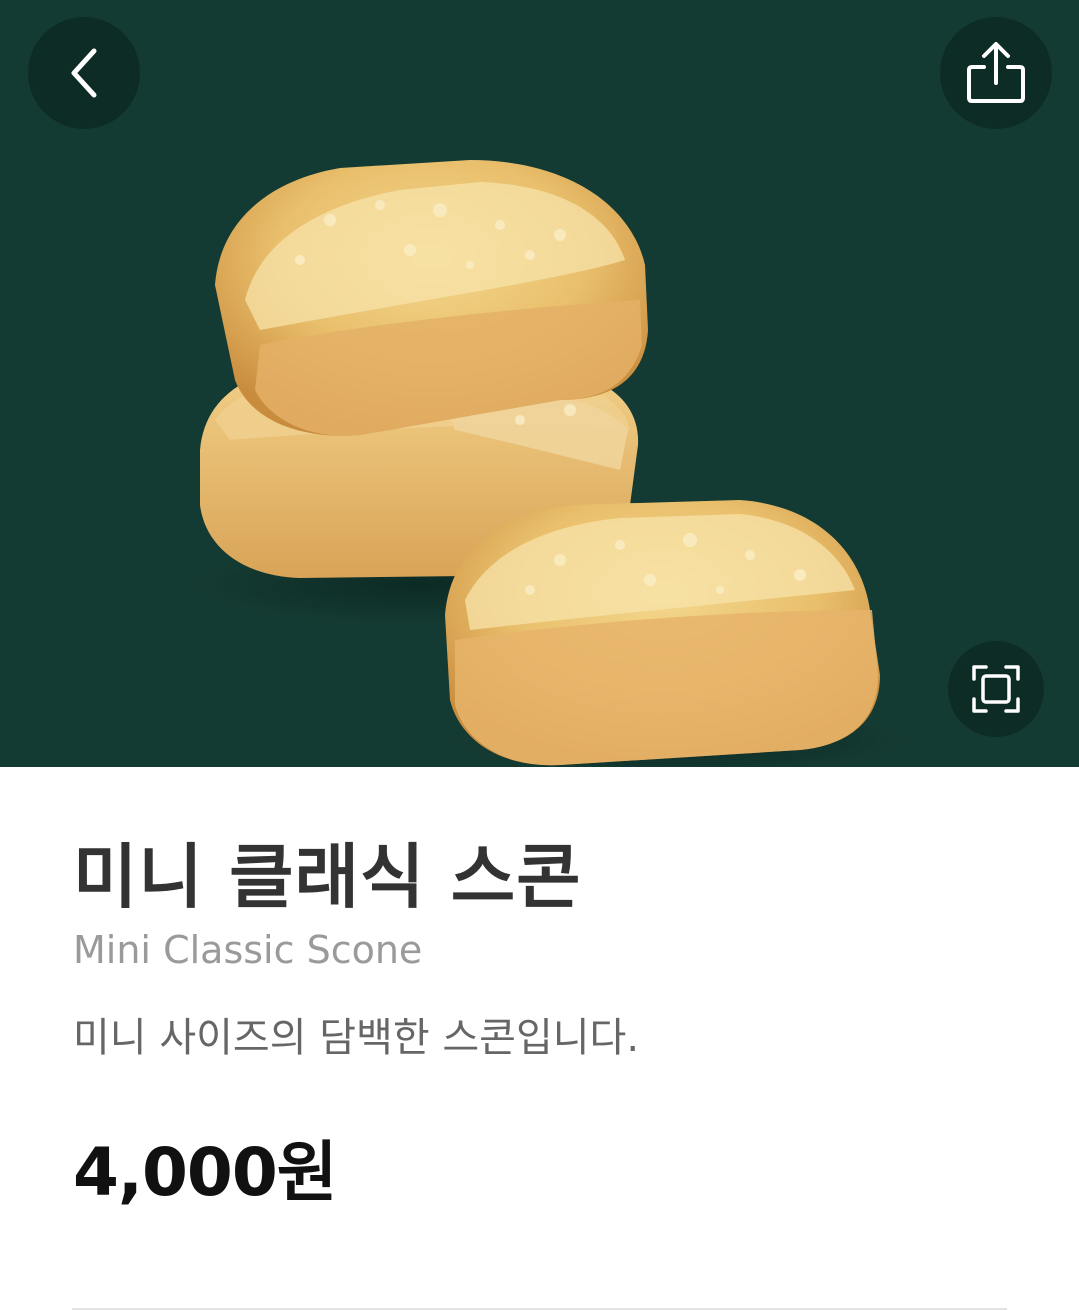 This screenshot has height=1311, width=1079. I want to click on expand-icon, so click(996, 689).